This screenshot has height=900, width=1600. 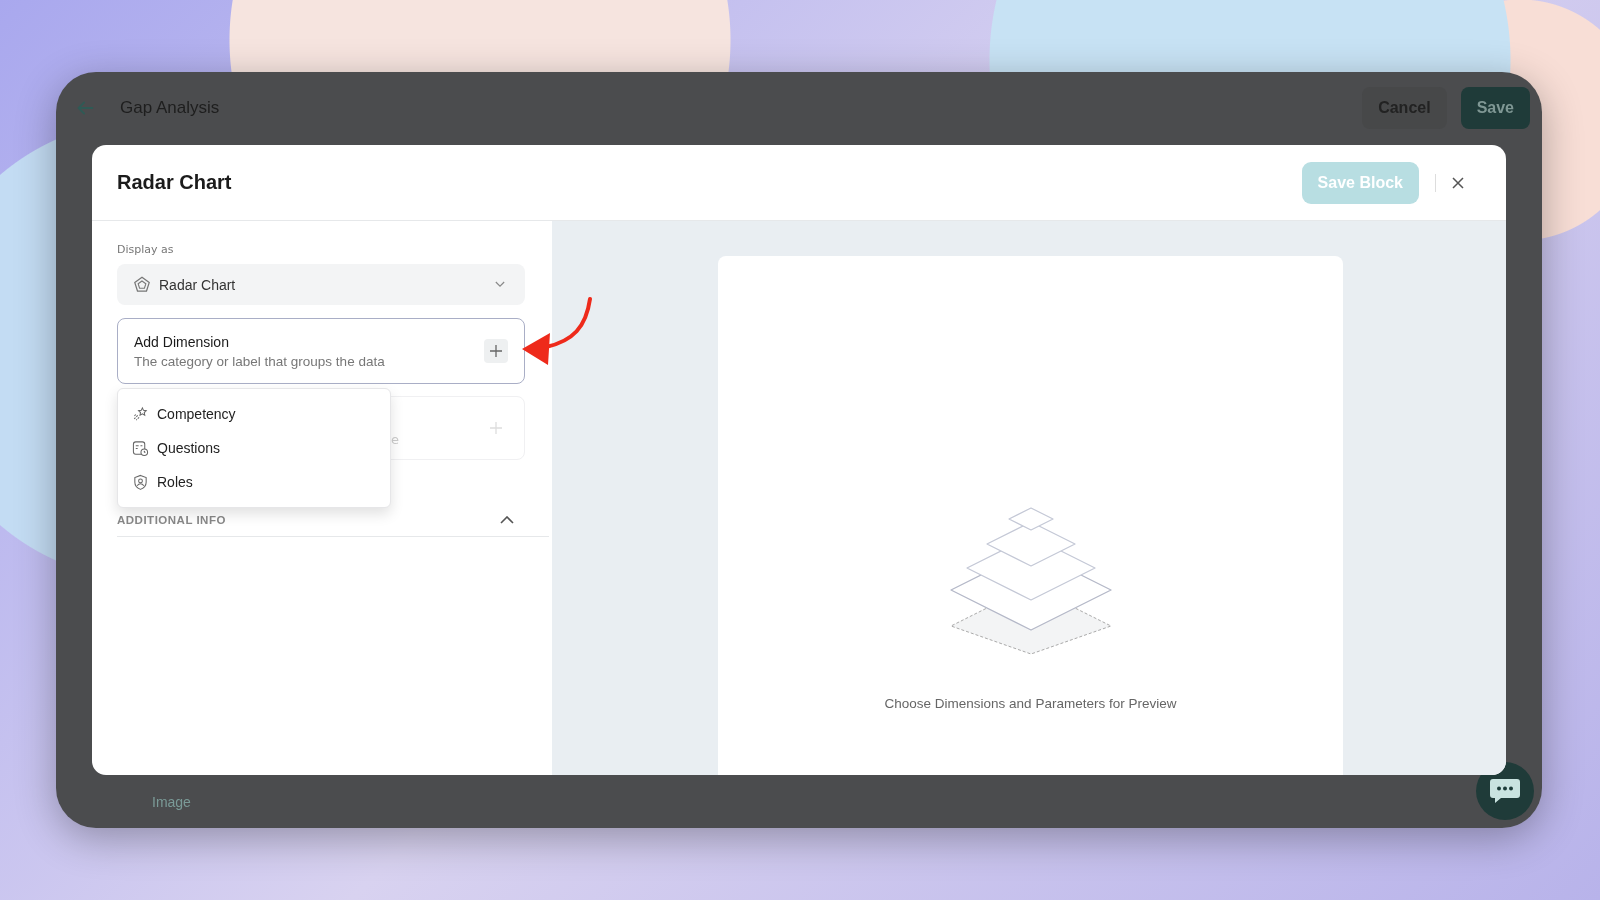 I want to click on user-shield-icon, so click(x=140, y=482).